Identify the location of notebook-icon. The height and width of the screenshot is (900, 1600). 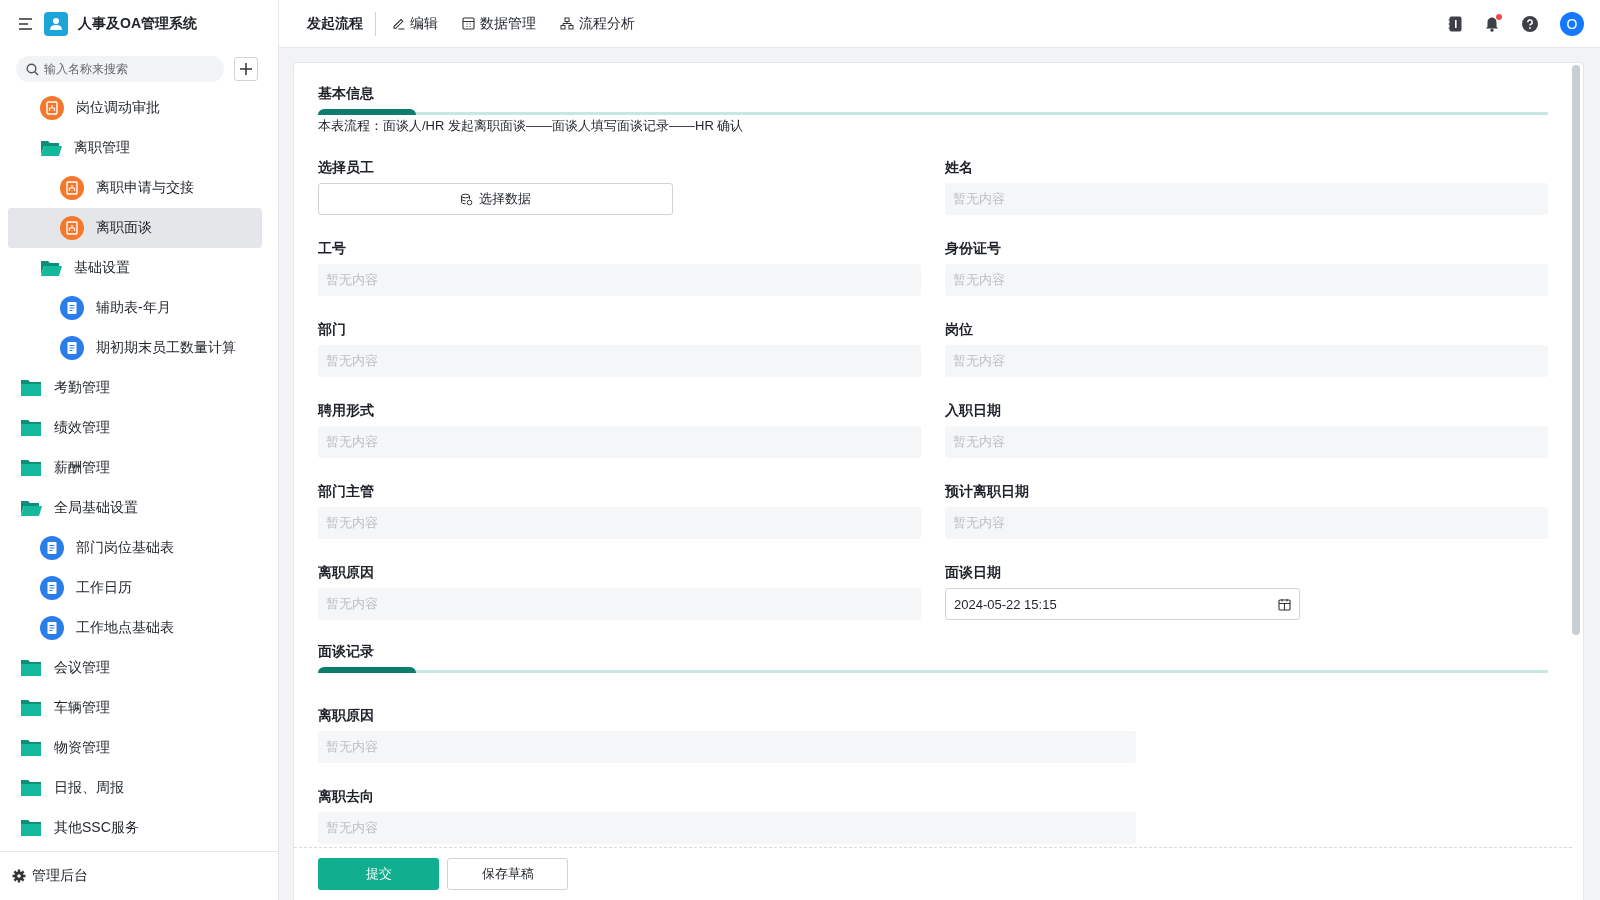
(1455, 23).